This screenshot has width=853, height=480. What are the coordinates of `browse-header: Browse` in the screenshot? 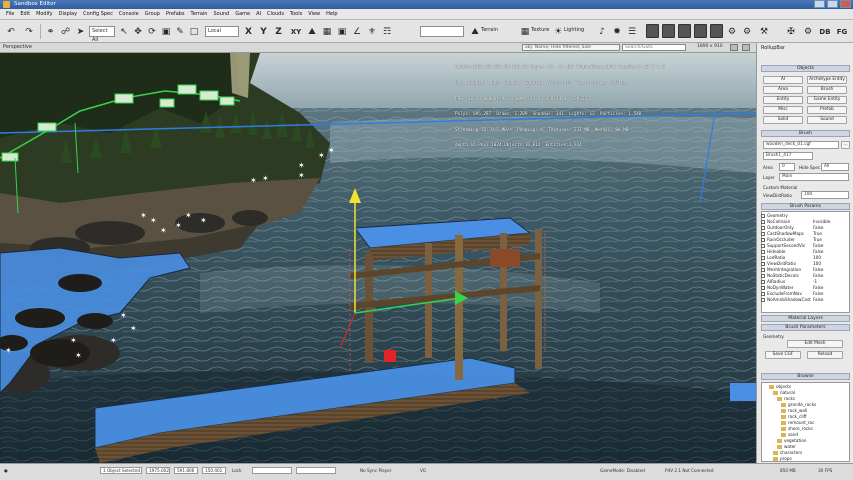 It's located at (805, 376).